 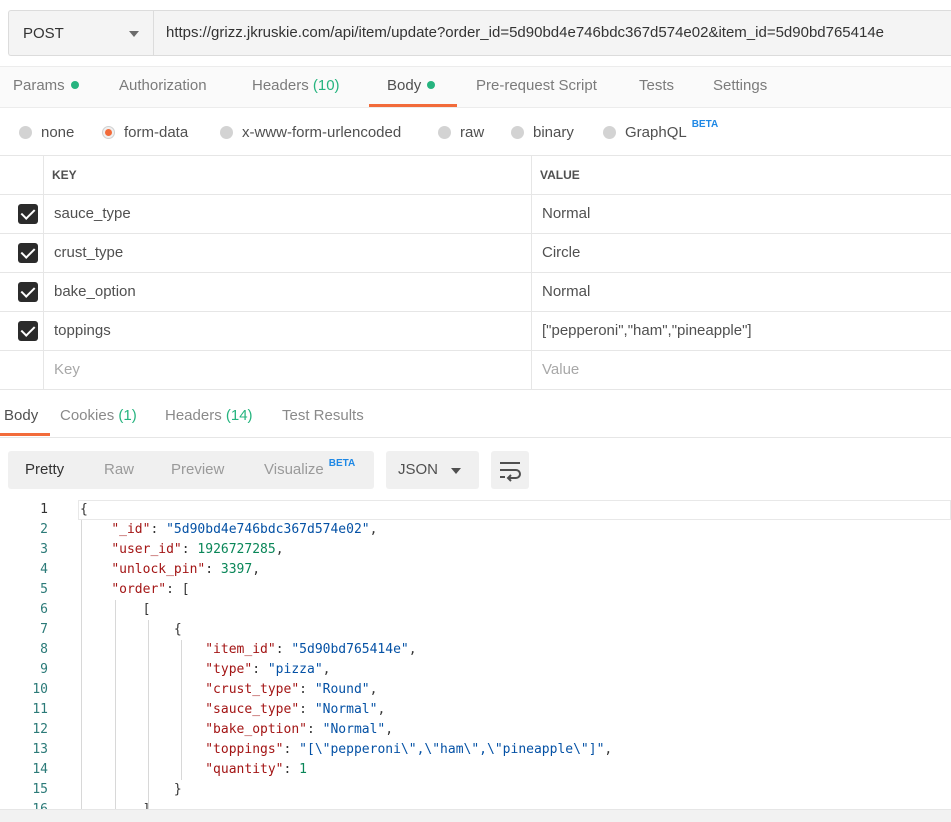 I want to click on tab-params: Params, so click(x=46, y=87).